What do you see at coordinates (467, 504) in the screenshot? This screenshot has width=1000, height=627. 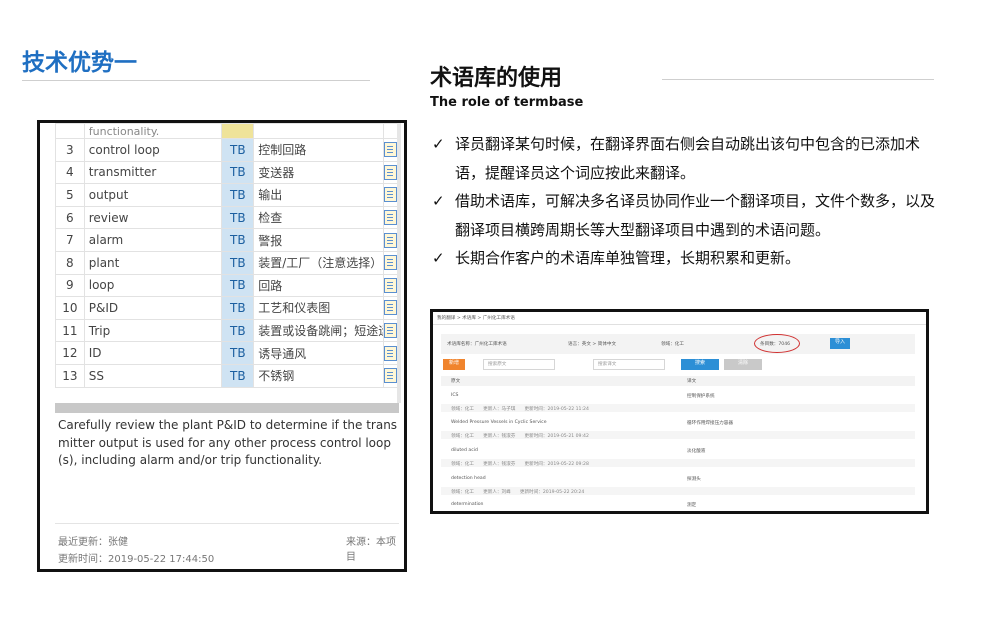 I see `entry-source: determination` at bounding box center [467, 504].